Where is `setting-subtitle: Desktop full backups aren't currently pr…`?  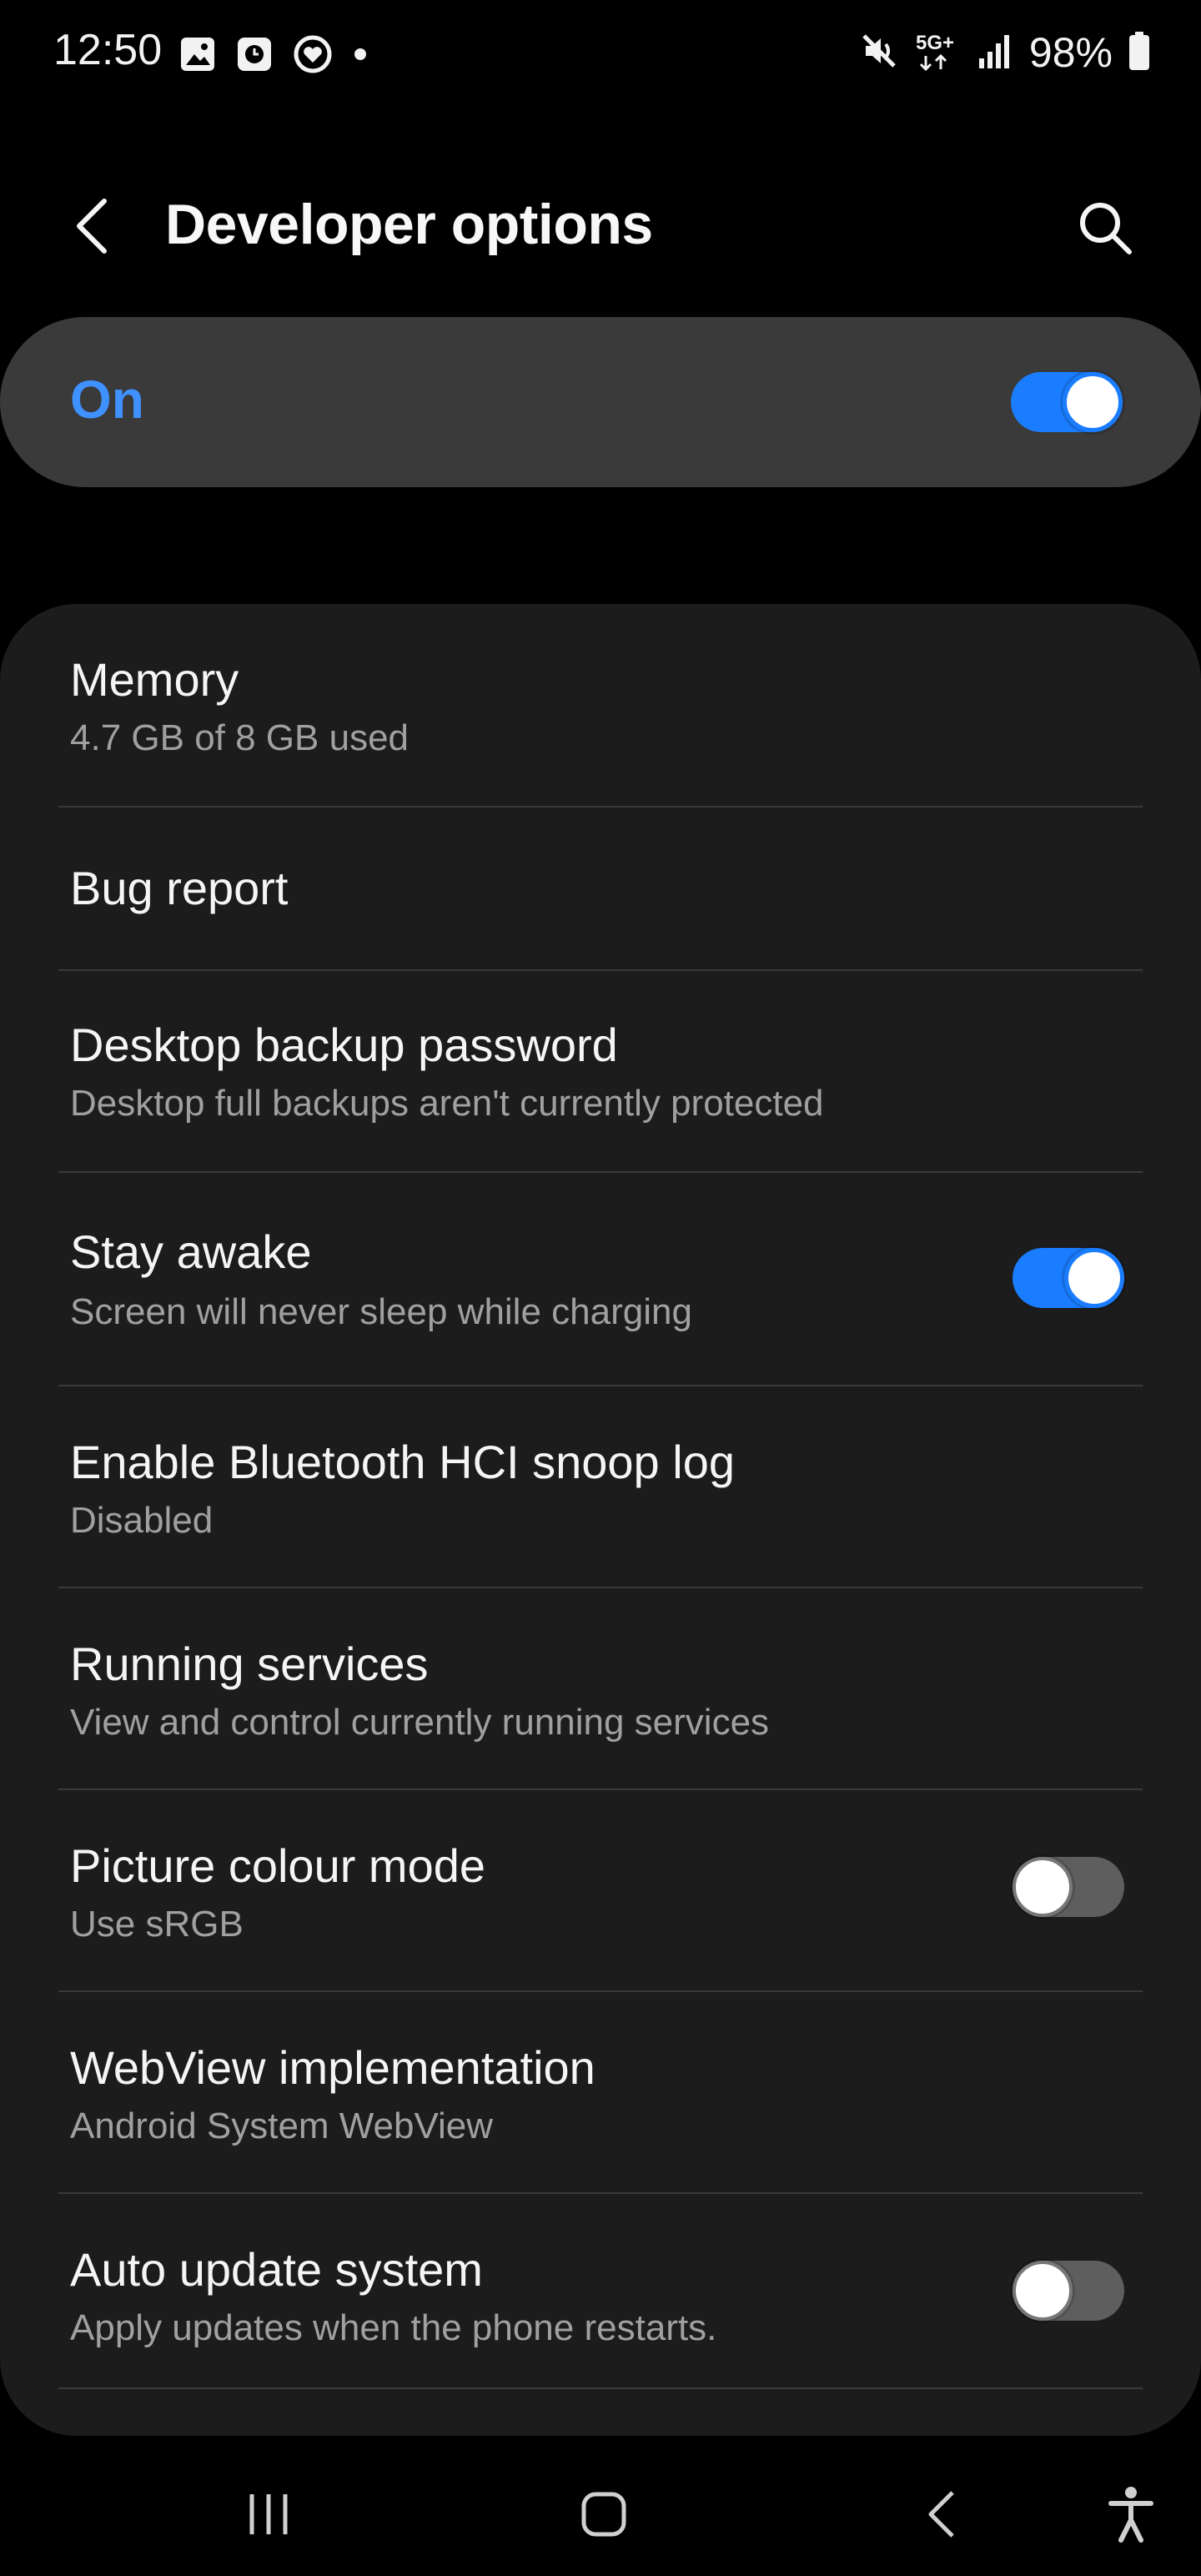 setting-subtitle: Desktop full backups aren't currently pr… is located at coordinates (447, 1103).